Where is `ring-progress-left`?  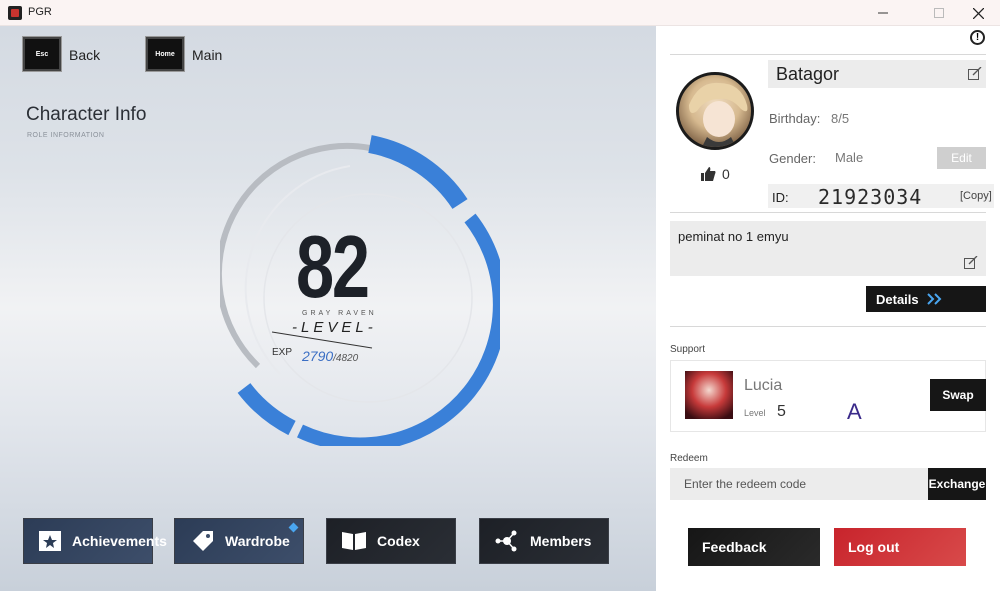 ring-progress-left is located at coordinates (266, 409).